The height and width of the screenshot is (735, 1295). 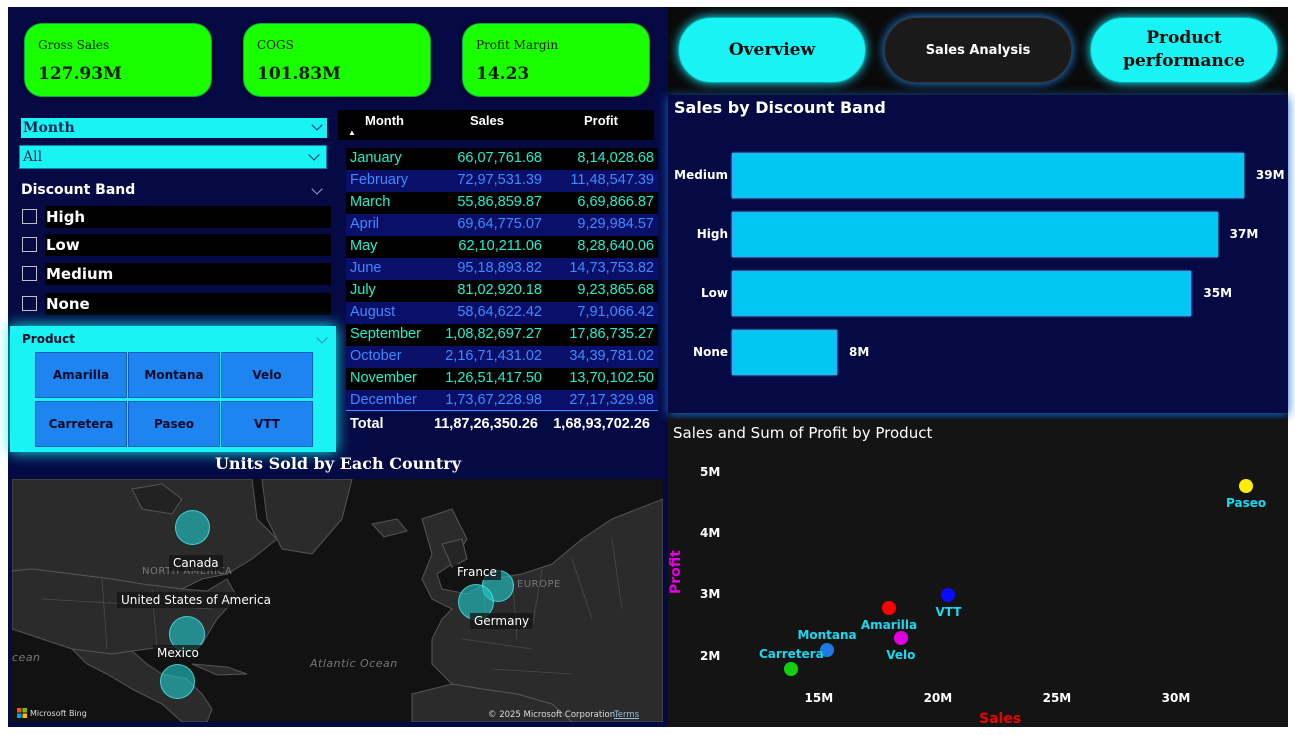 I want to click on sales-cell: 72,97,531.39, so click(x=499, y=180).